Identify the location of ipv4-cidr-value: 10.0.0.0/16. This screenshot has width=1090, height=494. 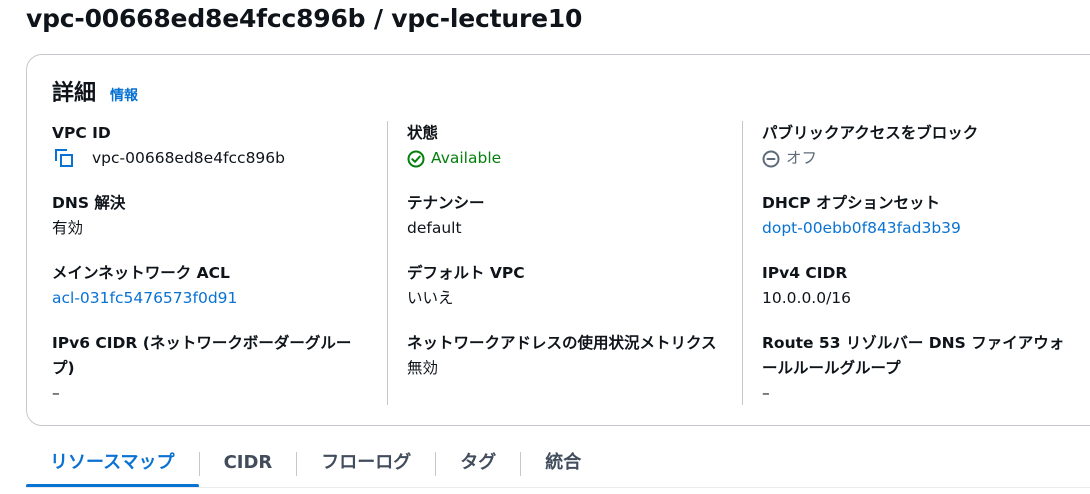
(807, 298).